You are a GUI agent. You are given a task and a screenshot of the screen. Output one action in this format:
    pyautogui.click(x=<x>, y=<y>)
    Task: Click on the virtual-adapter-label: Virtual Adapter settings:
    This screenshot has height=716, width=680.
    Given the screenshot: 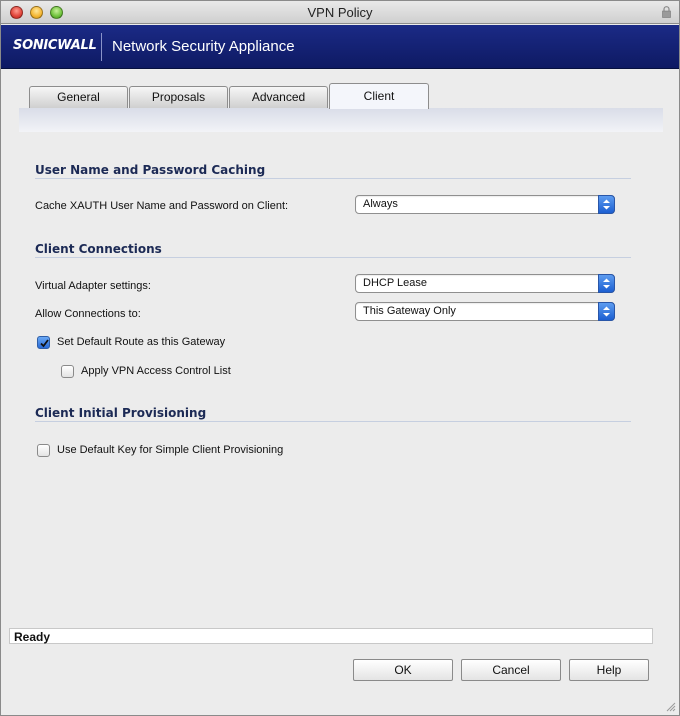 What is the action you would take?
    pyautogui.click(x=93, y=286)
    